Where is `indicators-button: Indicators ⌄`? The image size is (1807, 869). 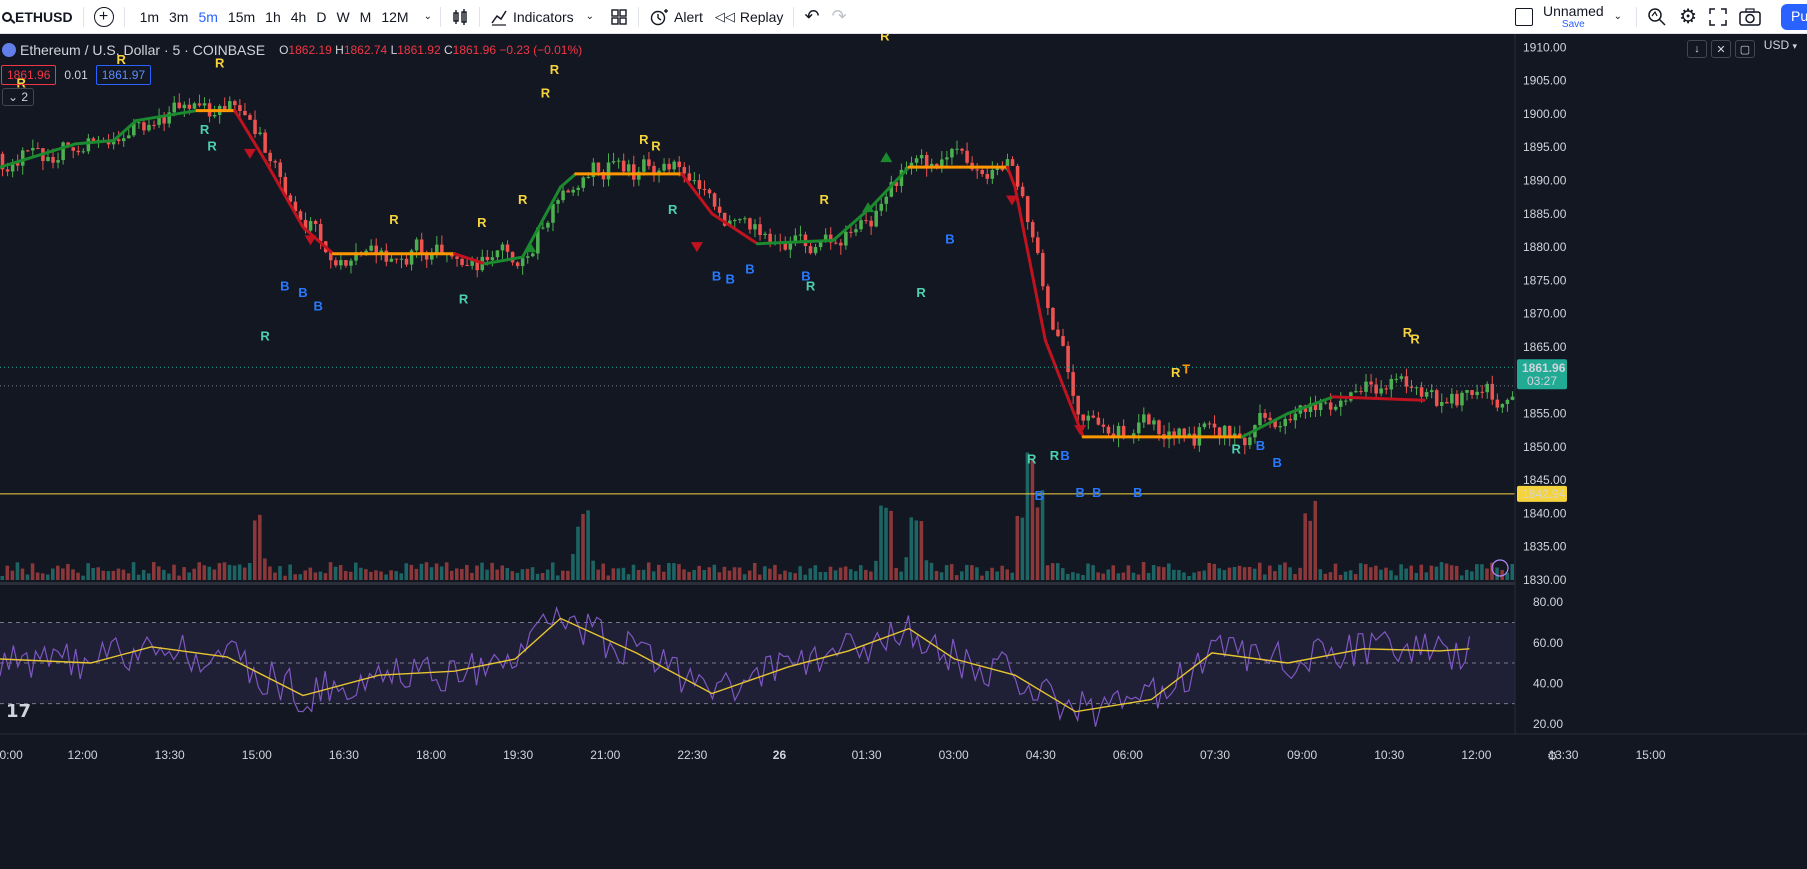 indicators-button: Indicators ⌄ is located at coordinates (544, 17).